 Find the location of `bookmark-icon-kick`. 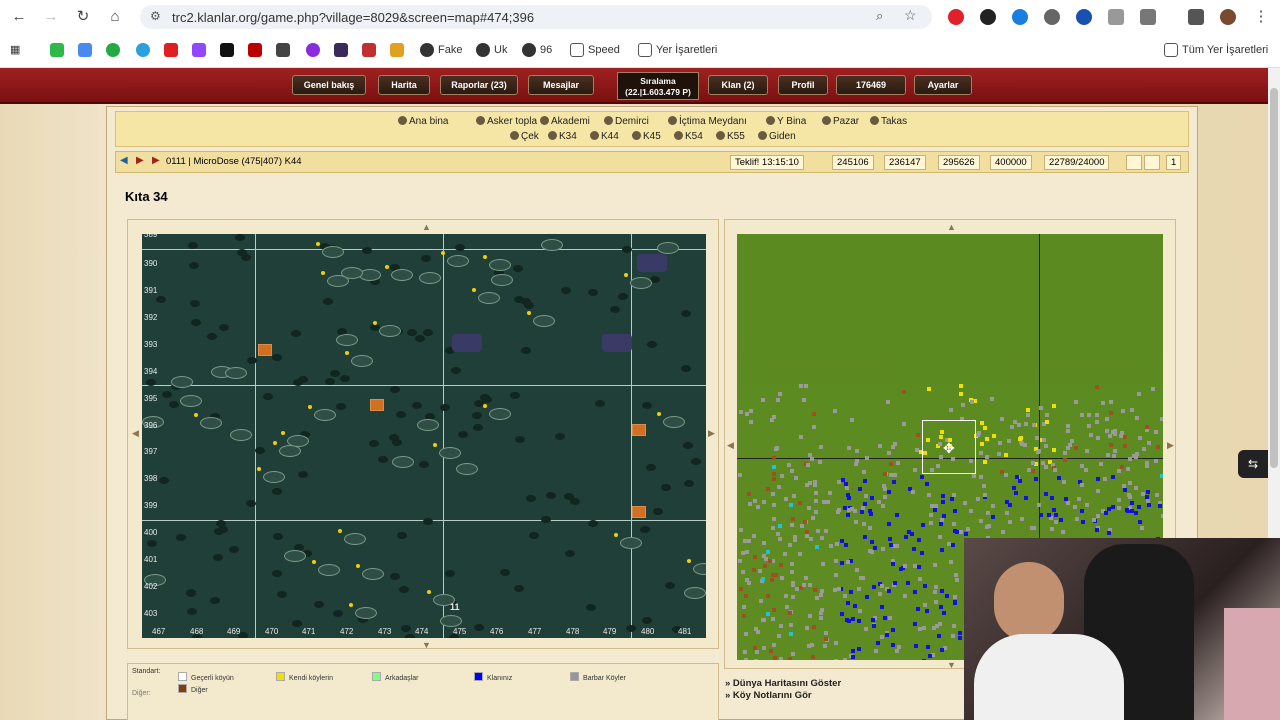

bookmark-icon-kick is located at coordinates (229, 50).